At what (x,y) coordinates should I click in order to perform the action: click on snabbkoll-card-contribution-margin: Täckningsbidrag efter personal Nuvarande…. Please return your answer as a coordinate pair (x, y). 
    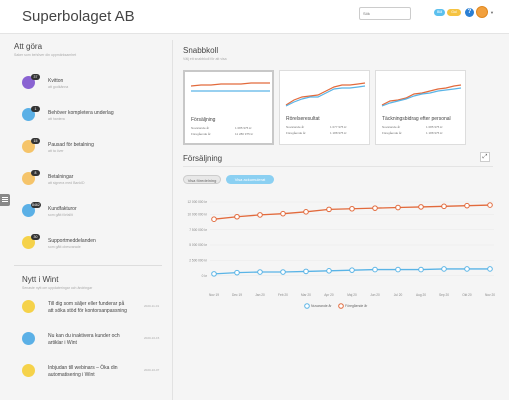
    Looking at the image, I should click on (420, 107).